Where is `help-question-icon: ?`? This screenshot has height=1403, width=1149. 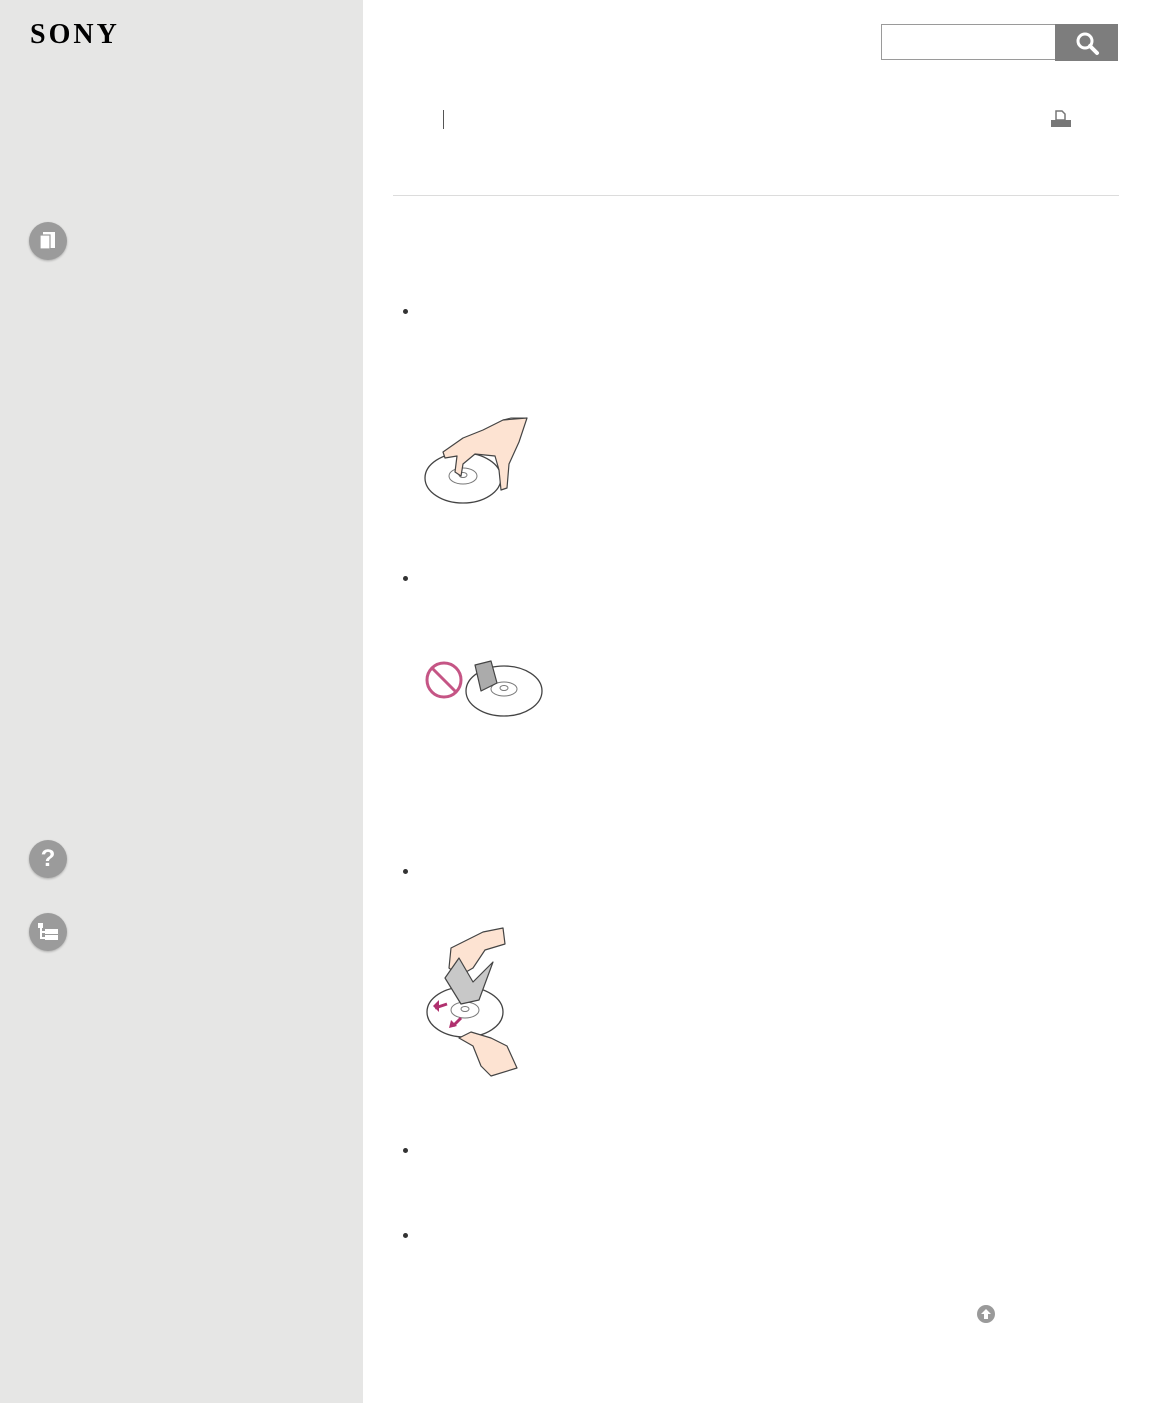
help-question-icon: ? is located at coordinates (48, 859).